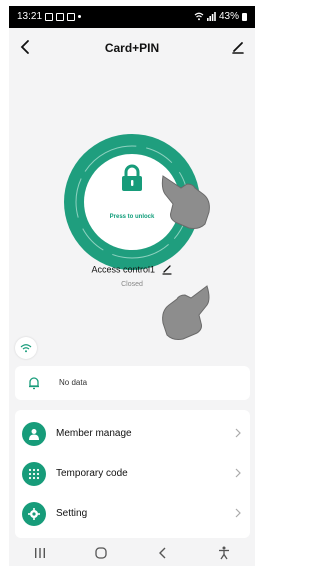 This screenshot has width=320, height=566. I want to click on menu-item-setting: Setting, so click(132, 514).